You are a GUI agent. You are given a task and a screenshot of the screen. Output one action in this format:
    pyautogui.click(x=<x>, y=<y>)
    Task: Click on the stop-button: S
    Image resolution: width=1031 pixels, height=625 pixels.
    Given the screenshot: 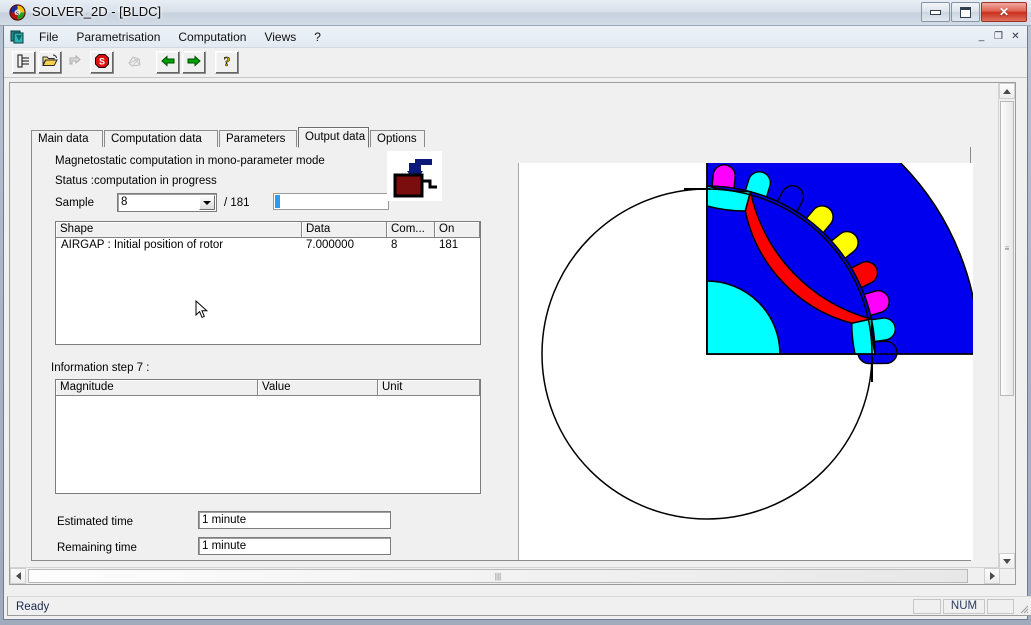 What is the action you would take?
    pyautogui.click(x=102, y=62)
    